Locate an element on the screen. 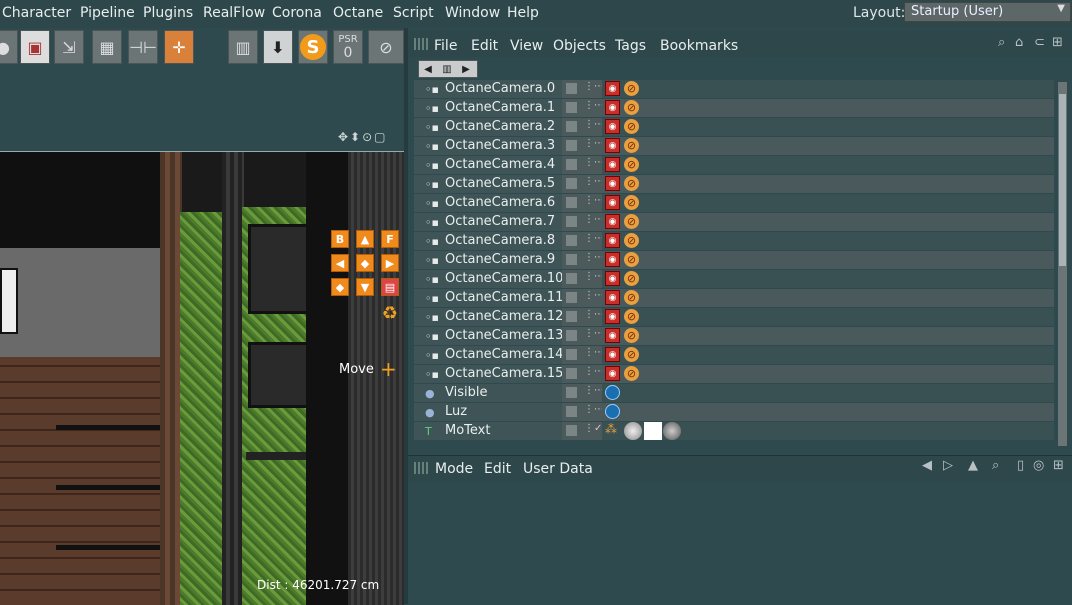 This screenshot has width=1072, height=605. page-icon: ▥ is located at coordinates (447, 69).